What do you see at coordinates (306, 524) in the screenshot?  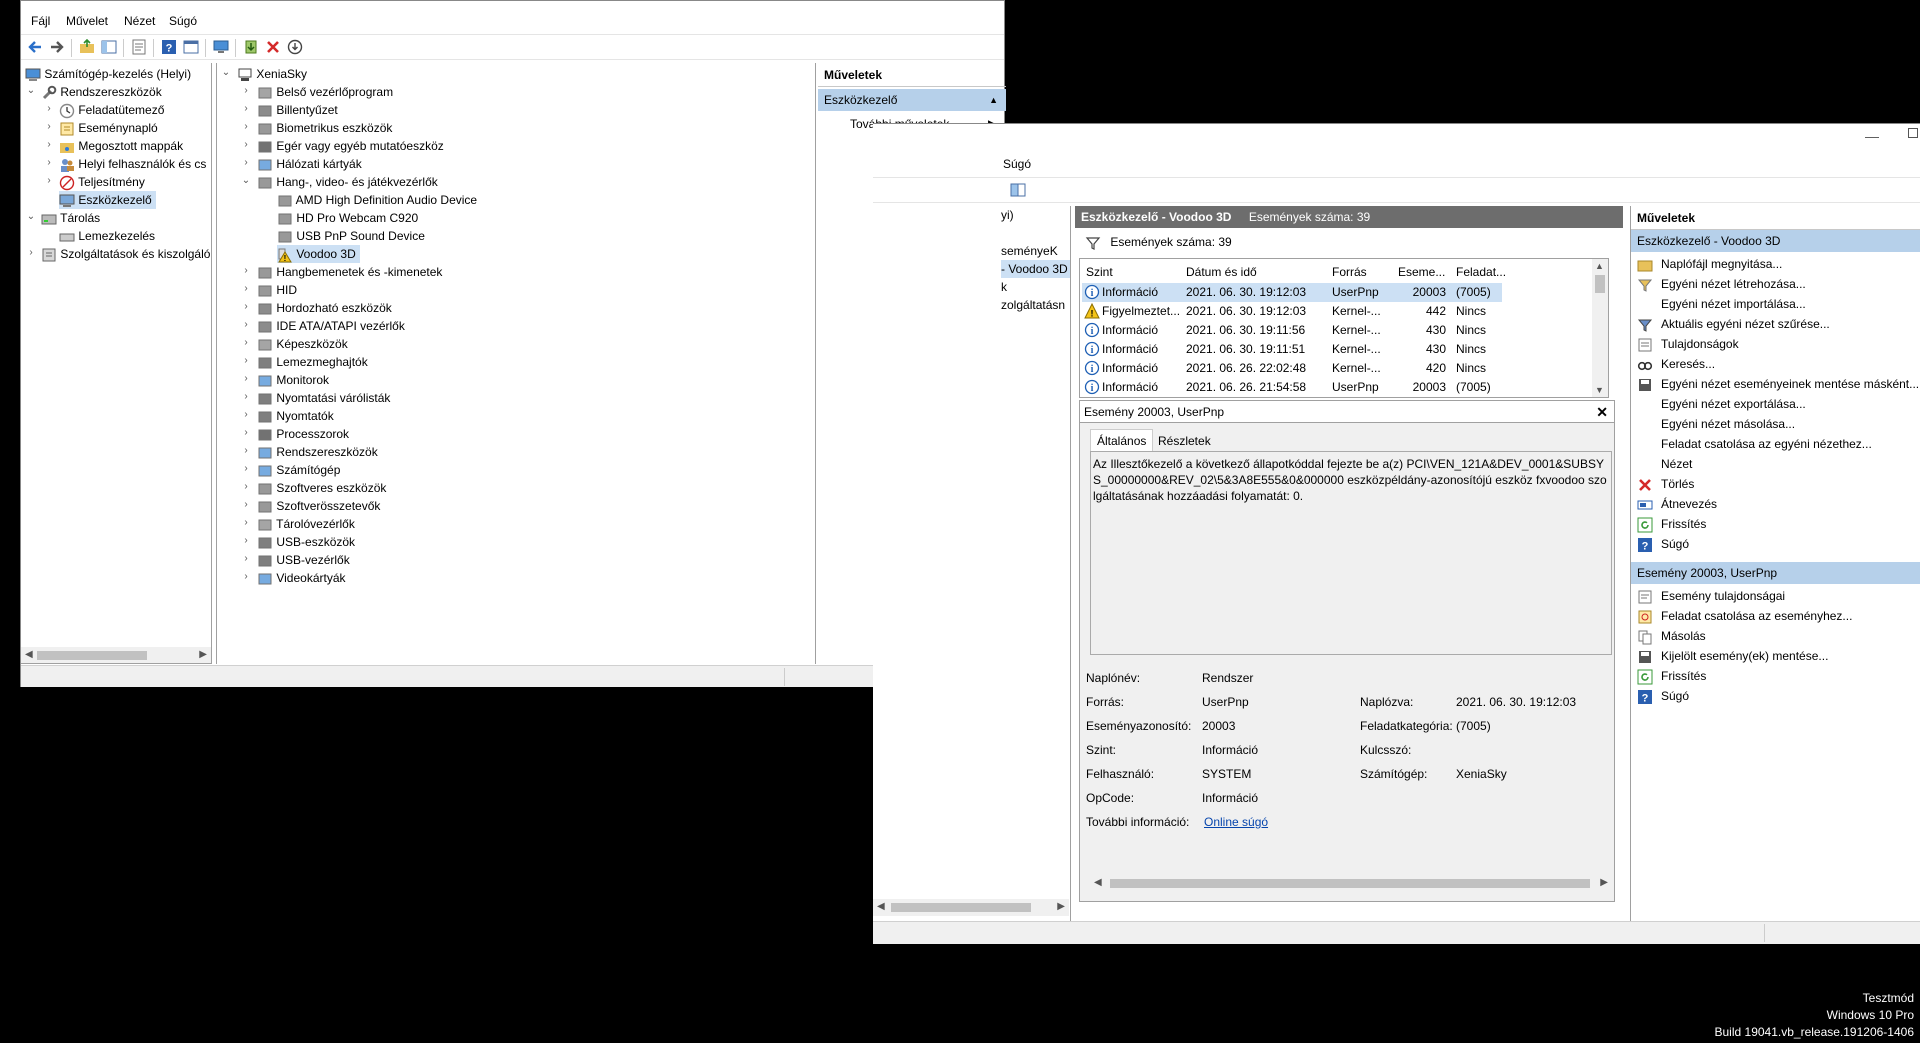 I see `device-item: Tárolóvezérlők` at bounding box center [306, 524].